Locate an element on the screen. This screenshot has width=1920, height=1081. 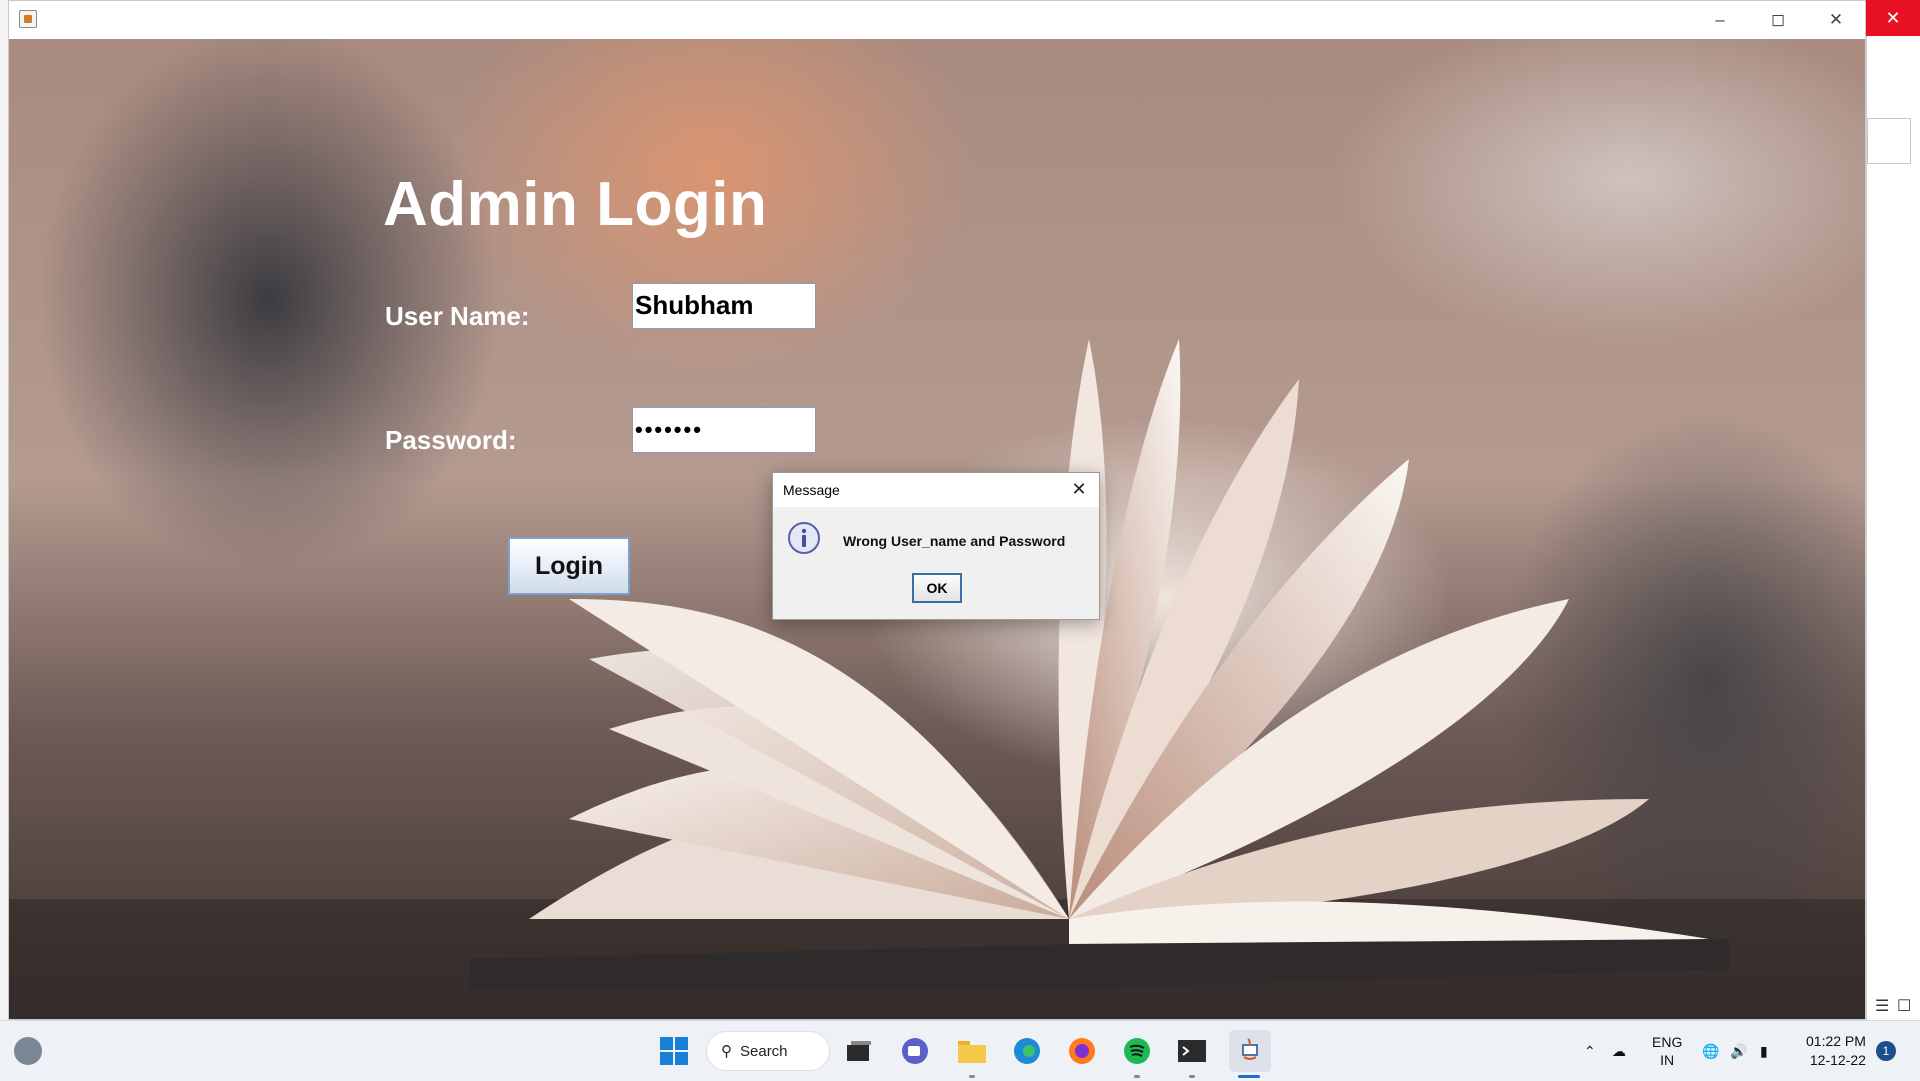
onedrive-icon: ☁ is located at coordinates (1619, 1051).